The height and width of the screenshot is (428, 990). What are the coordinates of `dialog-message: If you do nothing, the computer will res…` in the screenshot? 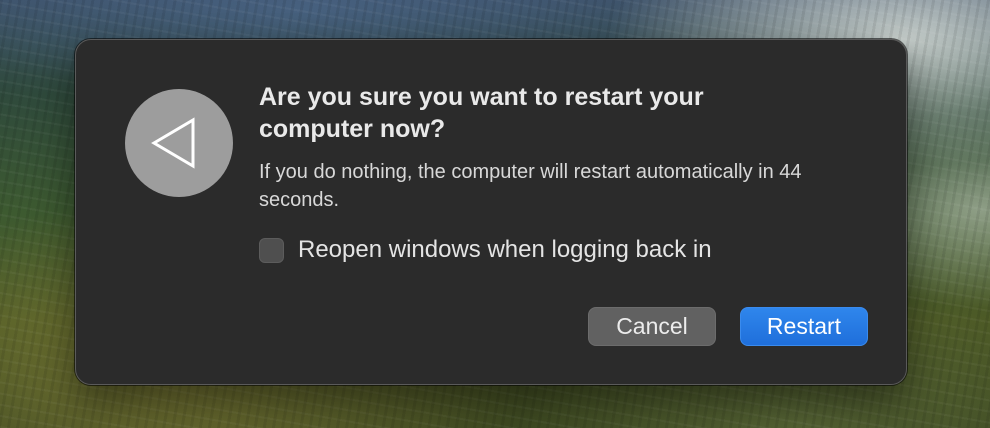 It's located at (530, 186).